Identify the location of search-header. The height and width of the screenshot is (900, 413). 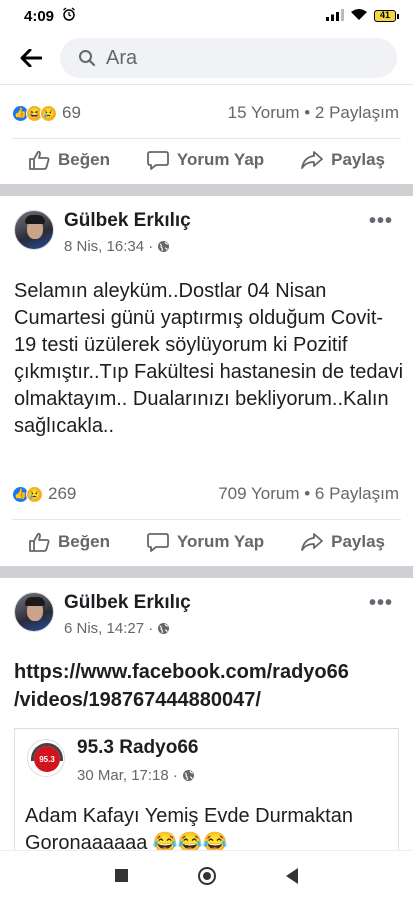
(206, 58).